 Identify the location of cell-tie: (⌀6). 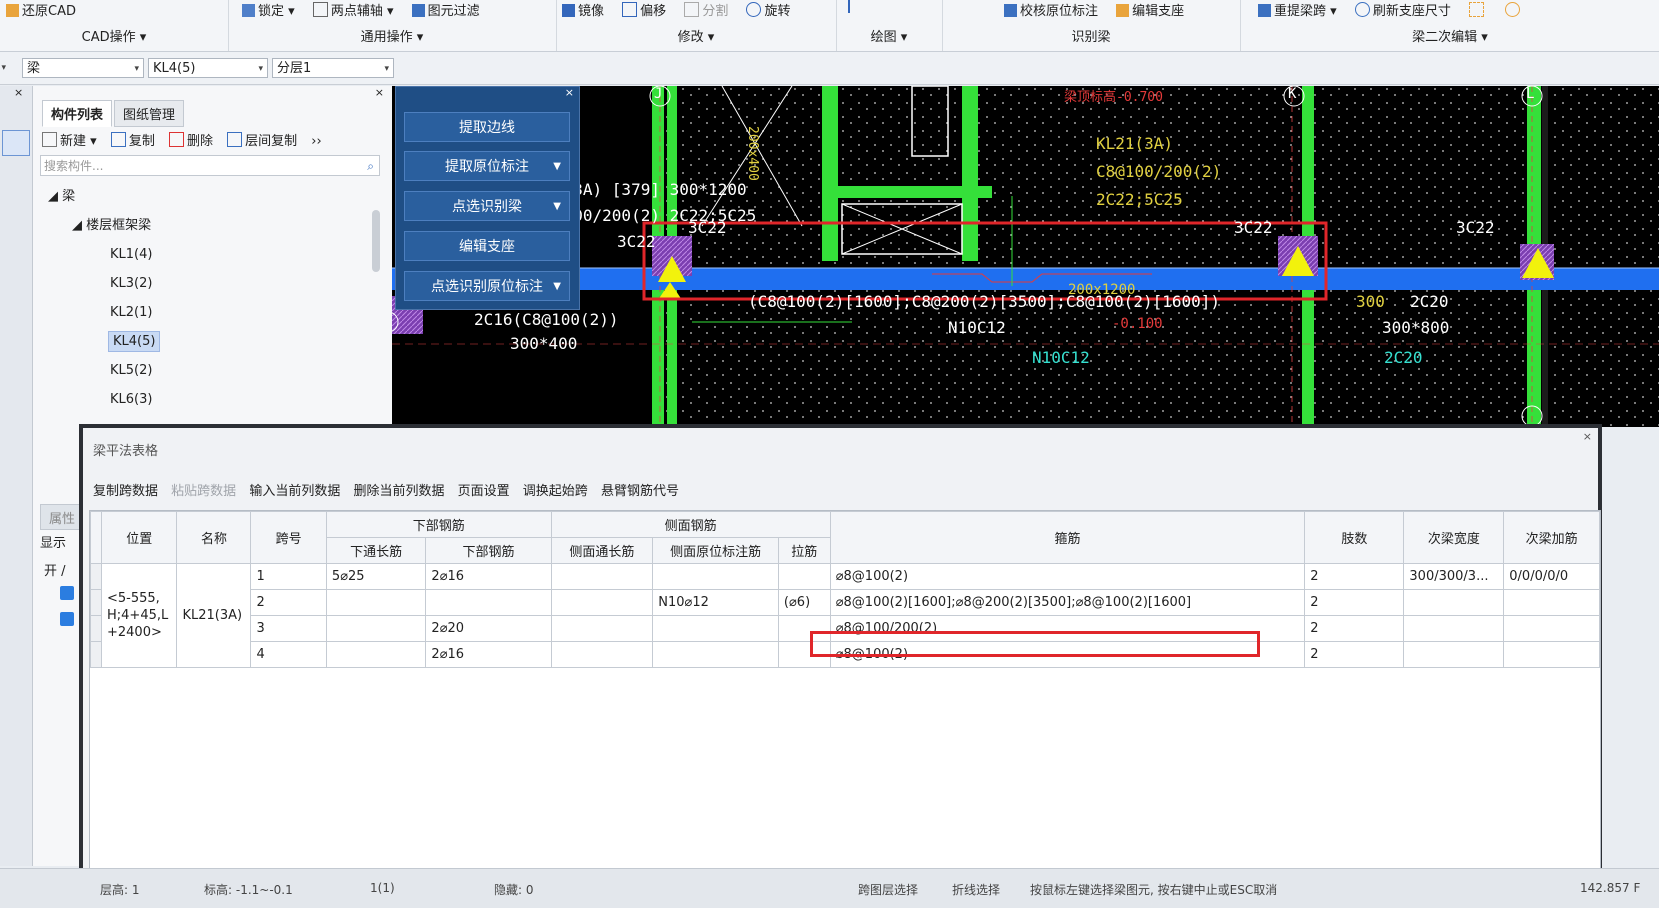
(804, 602).